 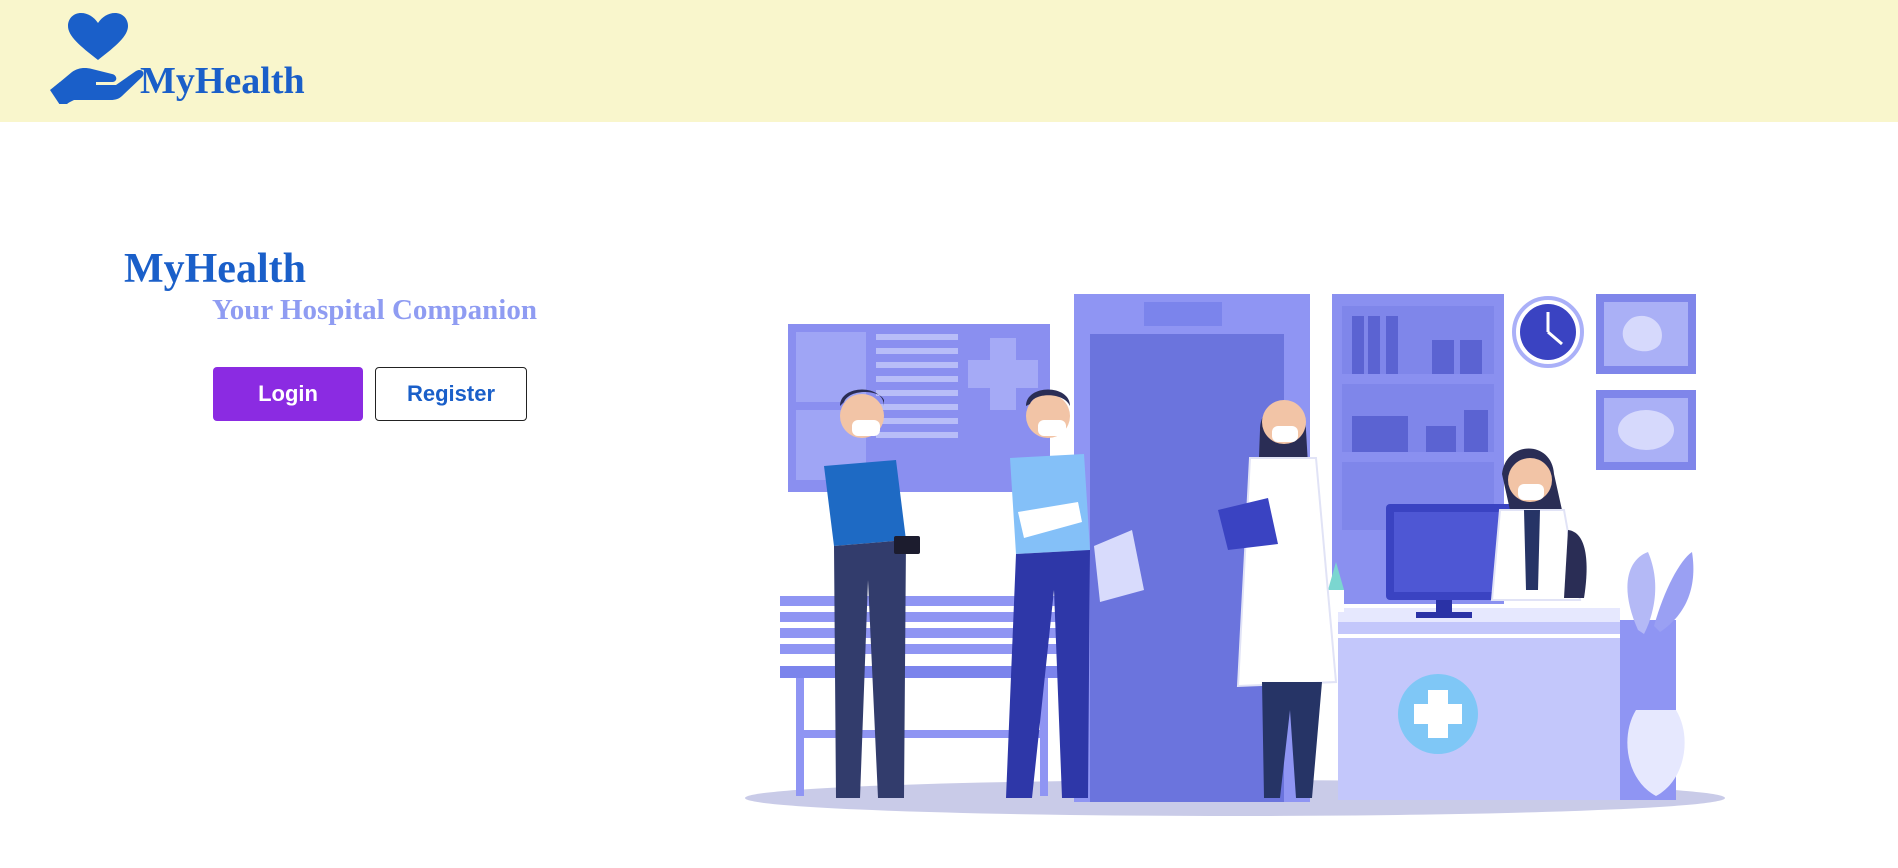 What do you see at coordinates (1646, 382) in the screenshot?
I see `anatomy-frames` at bounding box center [1646, 382].